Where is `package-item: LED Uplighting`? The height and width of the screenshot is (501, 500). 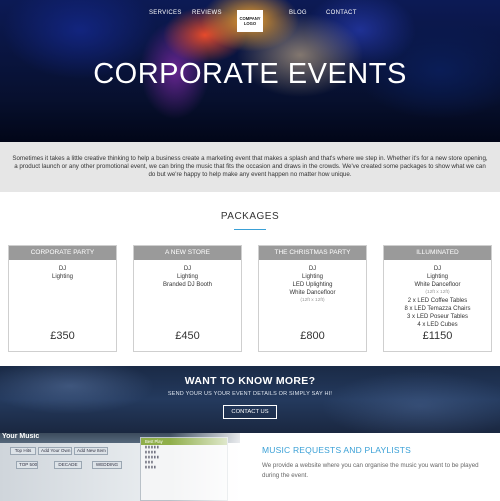
package-item: LED Uplighting is located at coordinates (312, 285).